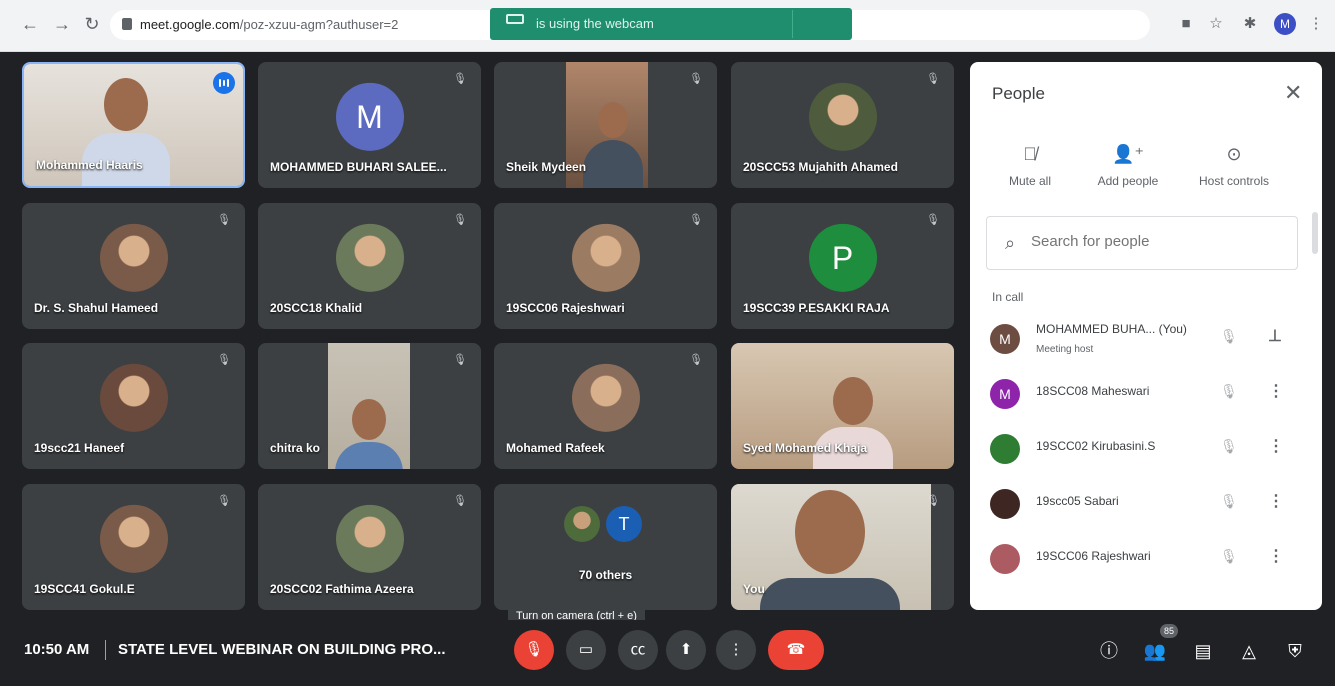 Image resolution: width=1335 pixels, height=686 pixels. Describe the element at coordinates (62, 24) in the screenshot. I see `forward-icon: →` at that location.